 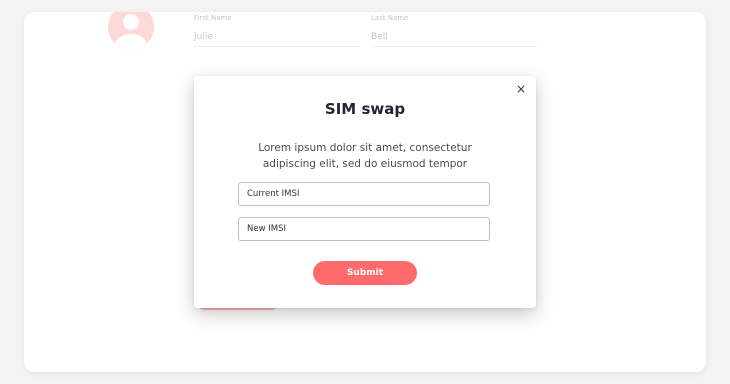 I want to click on current-imsi-input, so click(x=364, y=194).